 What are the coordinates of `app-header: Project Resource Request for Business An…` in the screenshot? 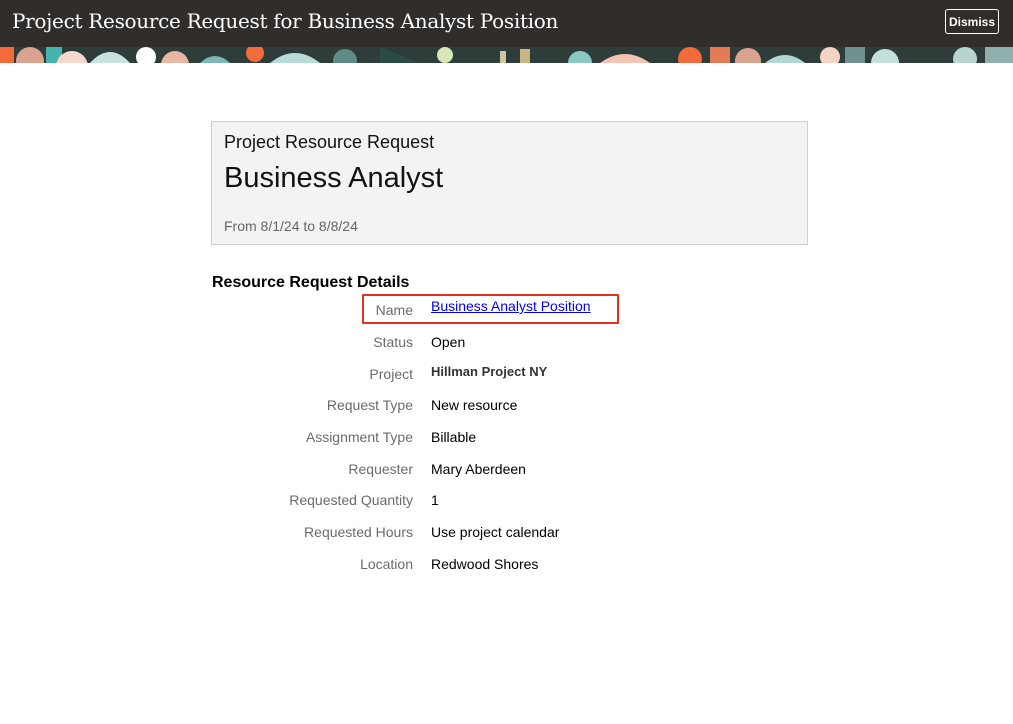 It's located at (506, 23).